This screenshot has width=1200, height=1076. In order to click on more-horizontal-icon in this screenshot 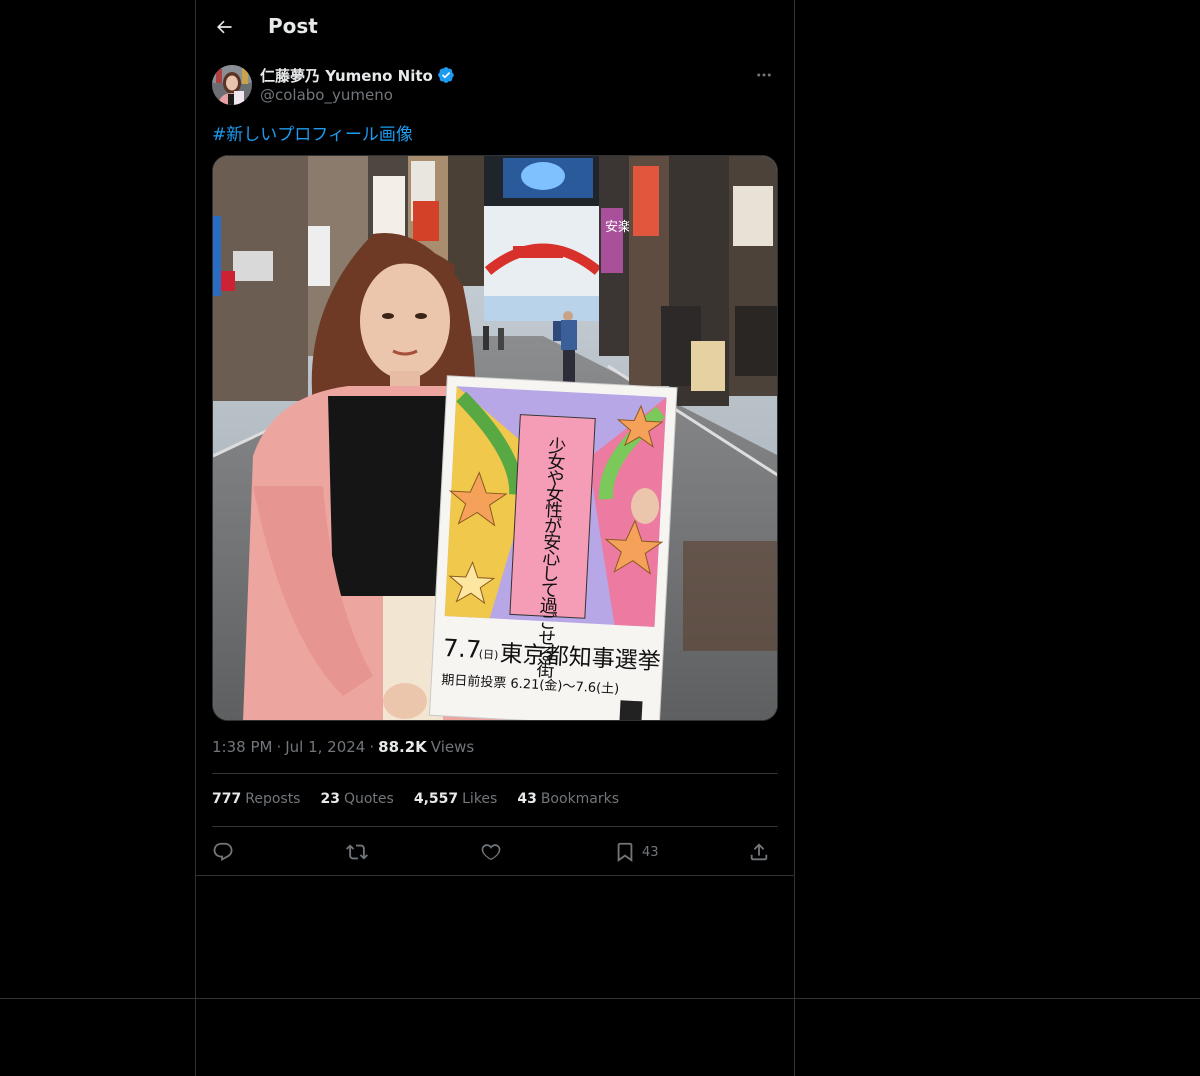, I will do `click(764, 75)`.